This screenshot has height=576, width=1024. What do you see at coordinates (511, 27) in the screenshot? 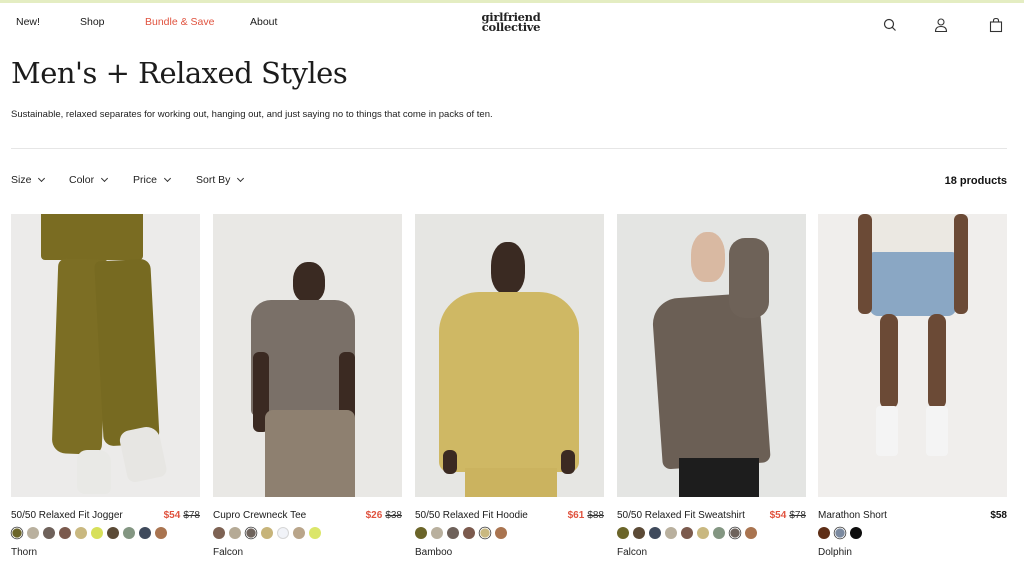
I see `logo-line-2: collective` at bounding box center [511, 27].